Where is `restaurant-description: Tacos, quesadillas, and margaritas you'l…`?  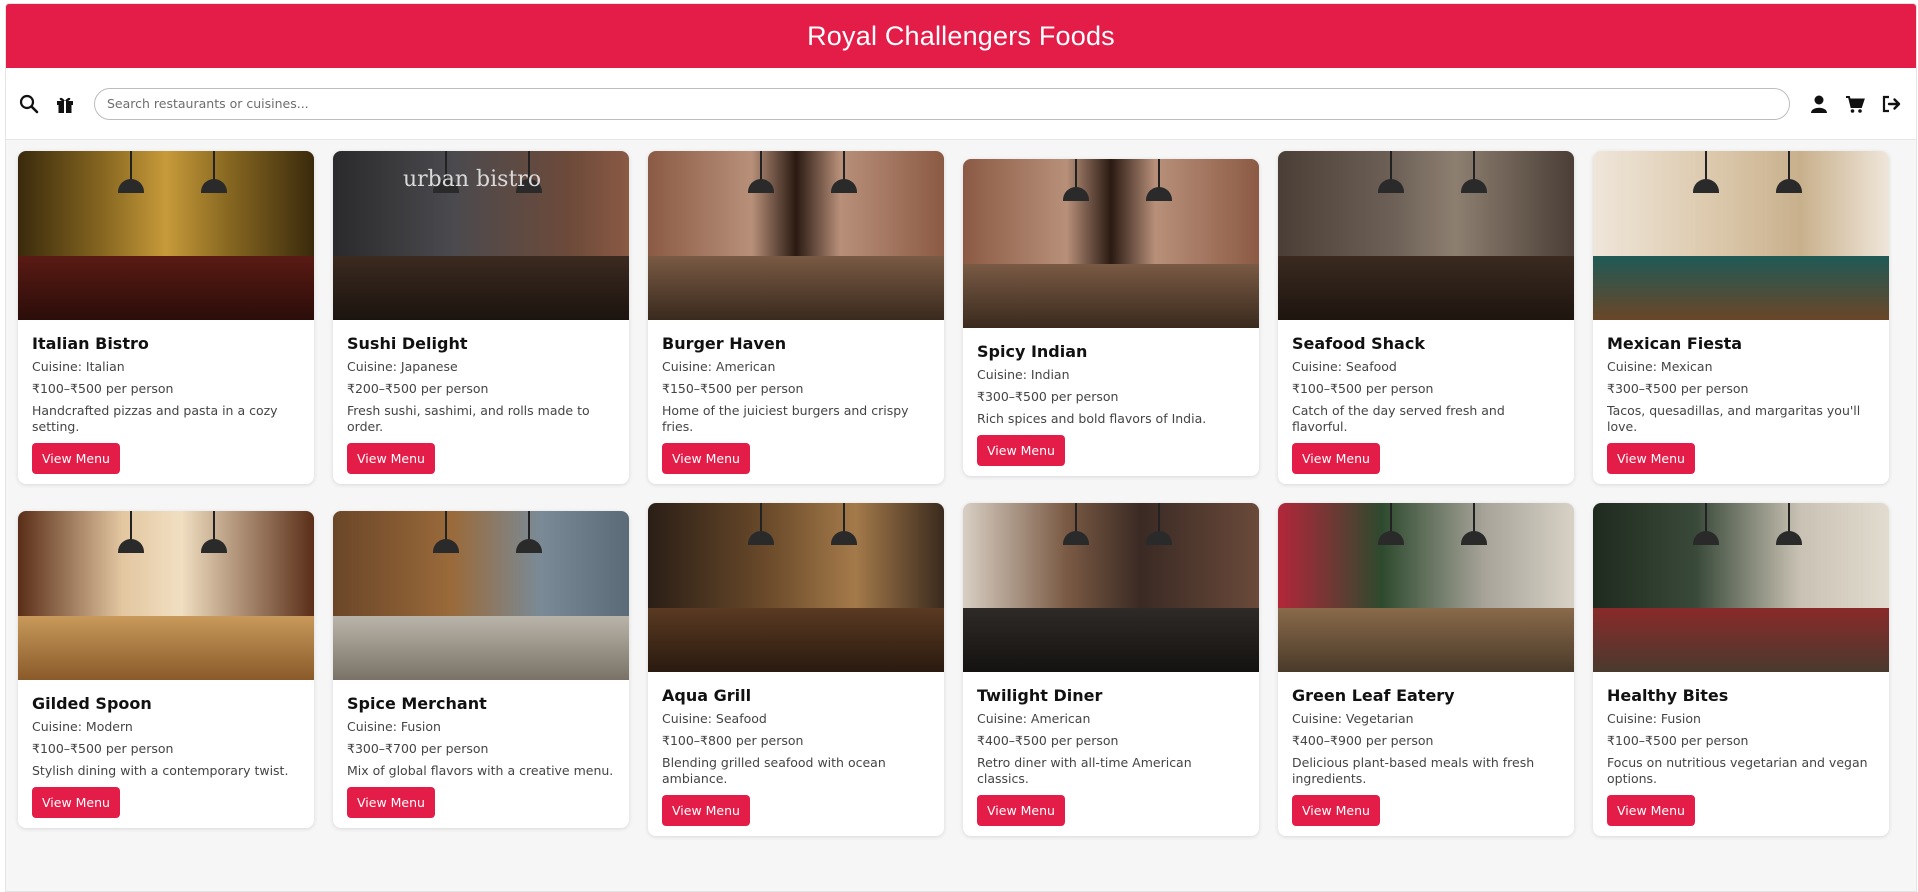 restaurant-description: Tacos, quesadillas, and margaritas you'l… is located at coordinates (1734, 418).